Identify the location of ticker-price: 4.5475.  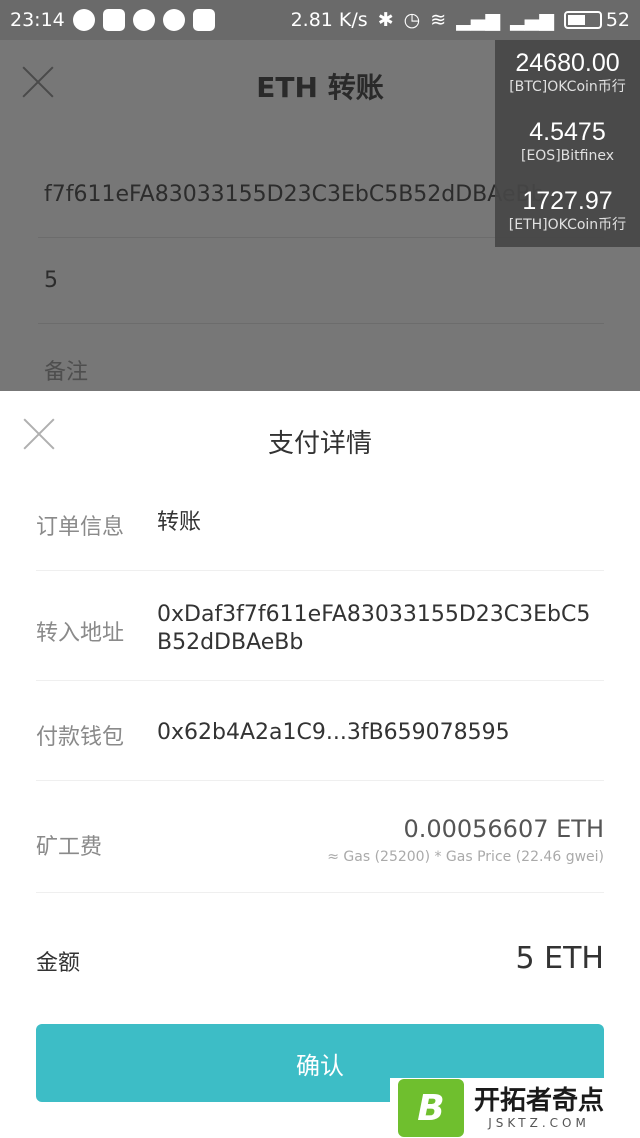
(567, 132).